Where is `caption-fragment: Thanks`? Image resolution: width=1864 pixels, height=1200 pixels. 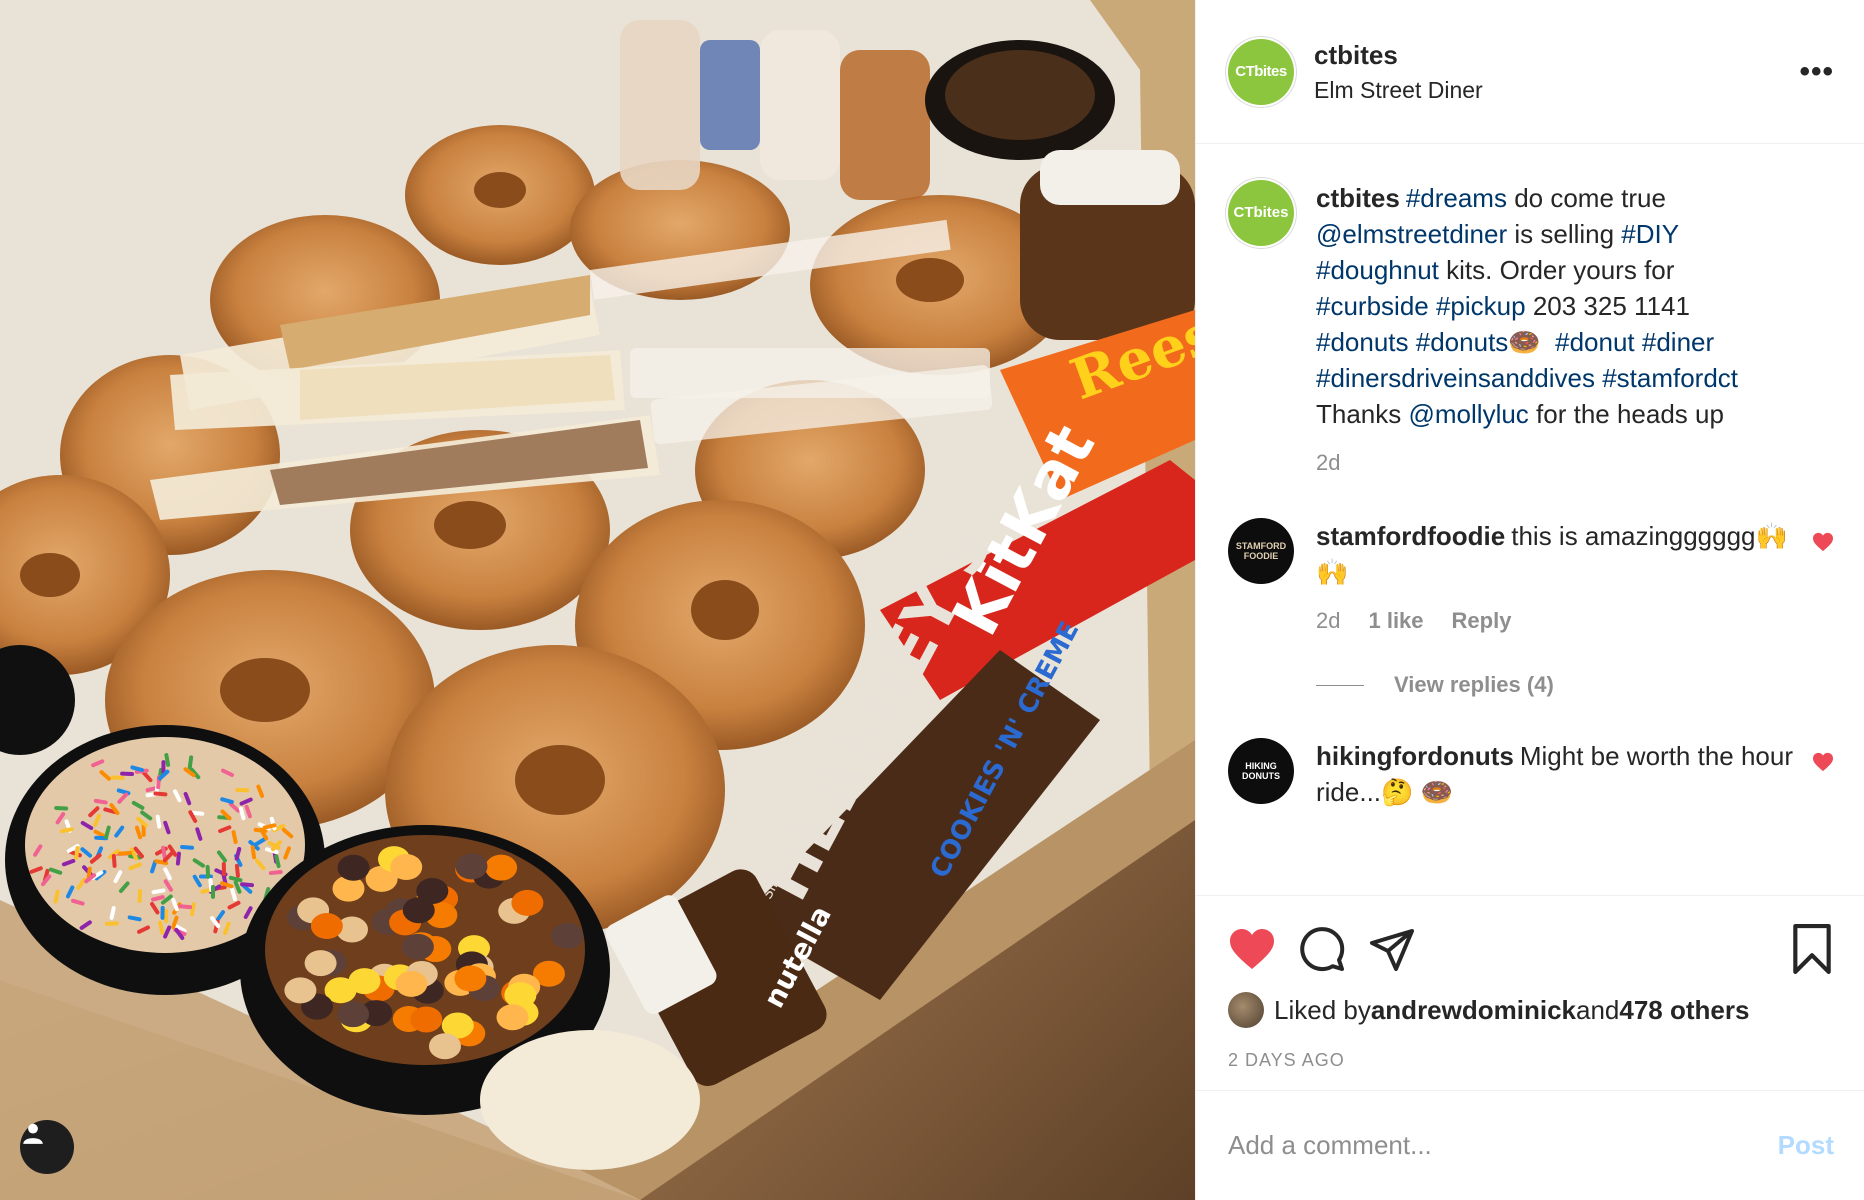 caption-fragment: Thanks is located at coordinates (1362, 414).